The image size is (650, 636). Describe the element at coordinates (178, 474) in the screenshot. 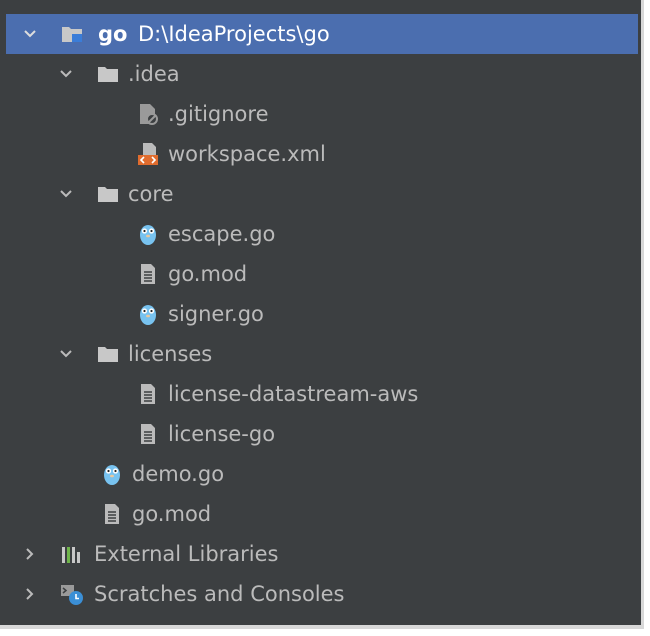

I see `tree-item-label: demo.go` at that location.